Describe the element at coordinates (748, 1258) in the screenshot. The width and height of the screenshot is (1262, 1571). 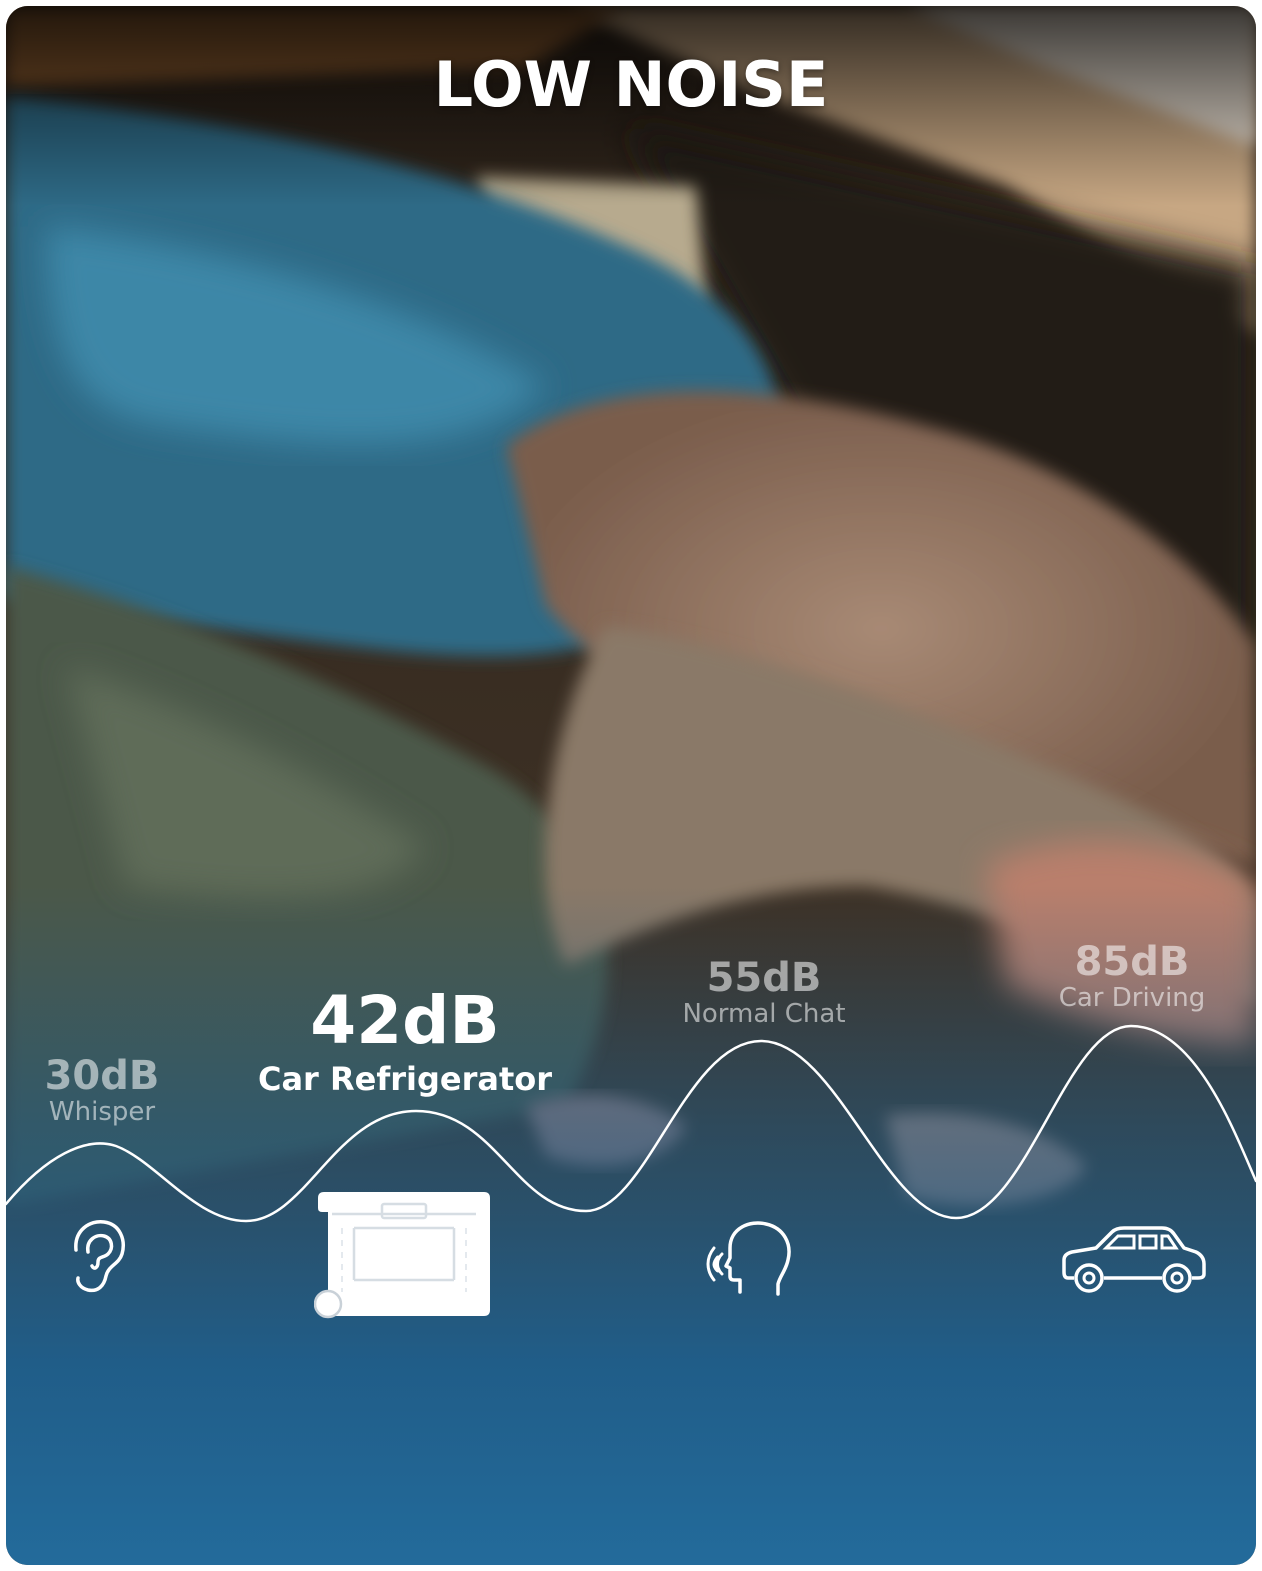
I see `speaking-head-icon` at that location.